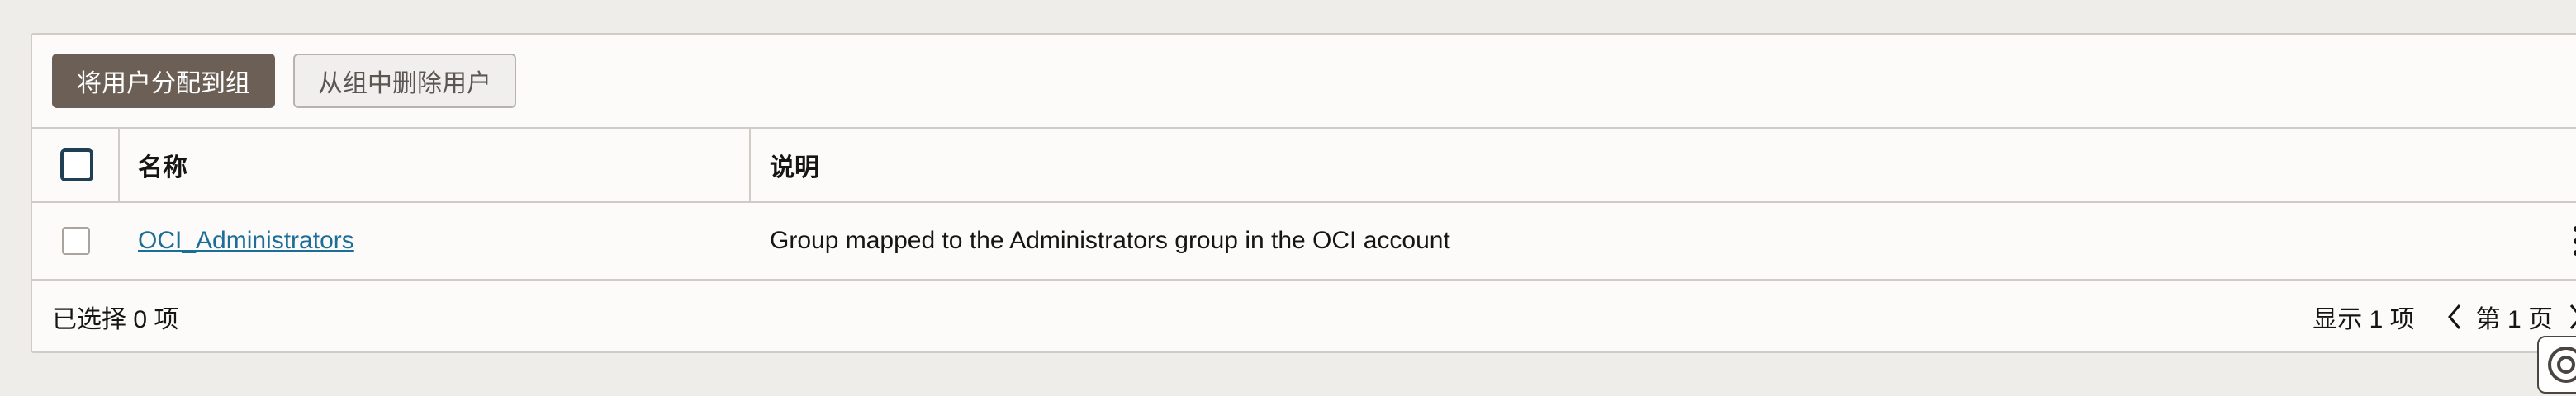 This screenshot has height=396, width=2576. Describe the element at coordinates (2556, 365) in the screenshot. I see `help-icon` at that location.